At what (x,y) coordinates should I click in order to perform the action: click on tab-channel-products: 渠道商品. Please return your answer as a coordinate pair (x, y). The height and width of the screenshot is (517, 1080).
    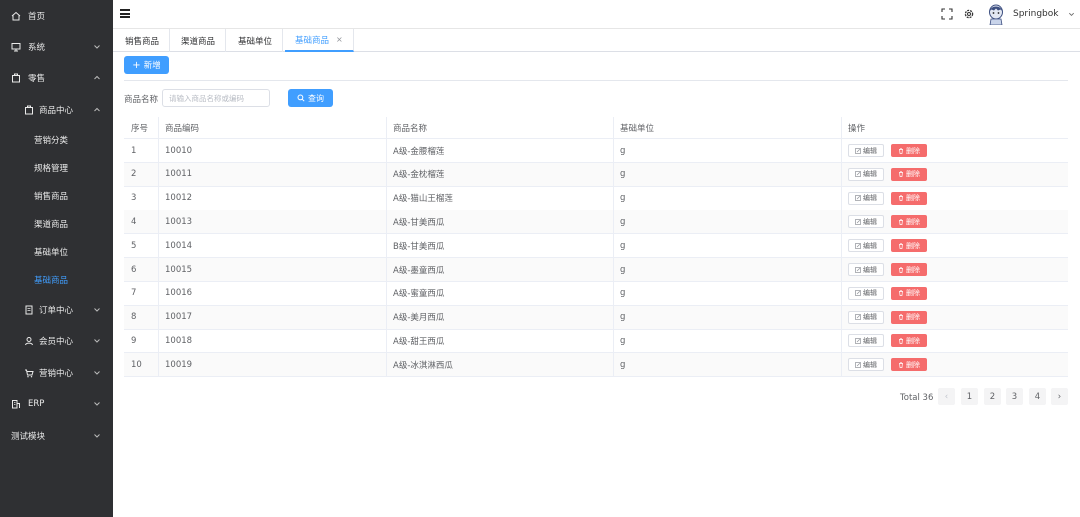
    Looking at the image, I should click on (199, 40).